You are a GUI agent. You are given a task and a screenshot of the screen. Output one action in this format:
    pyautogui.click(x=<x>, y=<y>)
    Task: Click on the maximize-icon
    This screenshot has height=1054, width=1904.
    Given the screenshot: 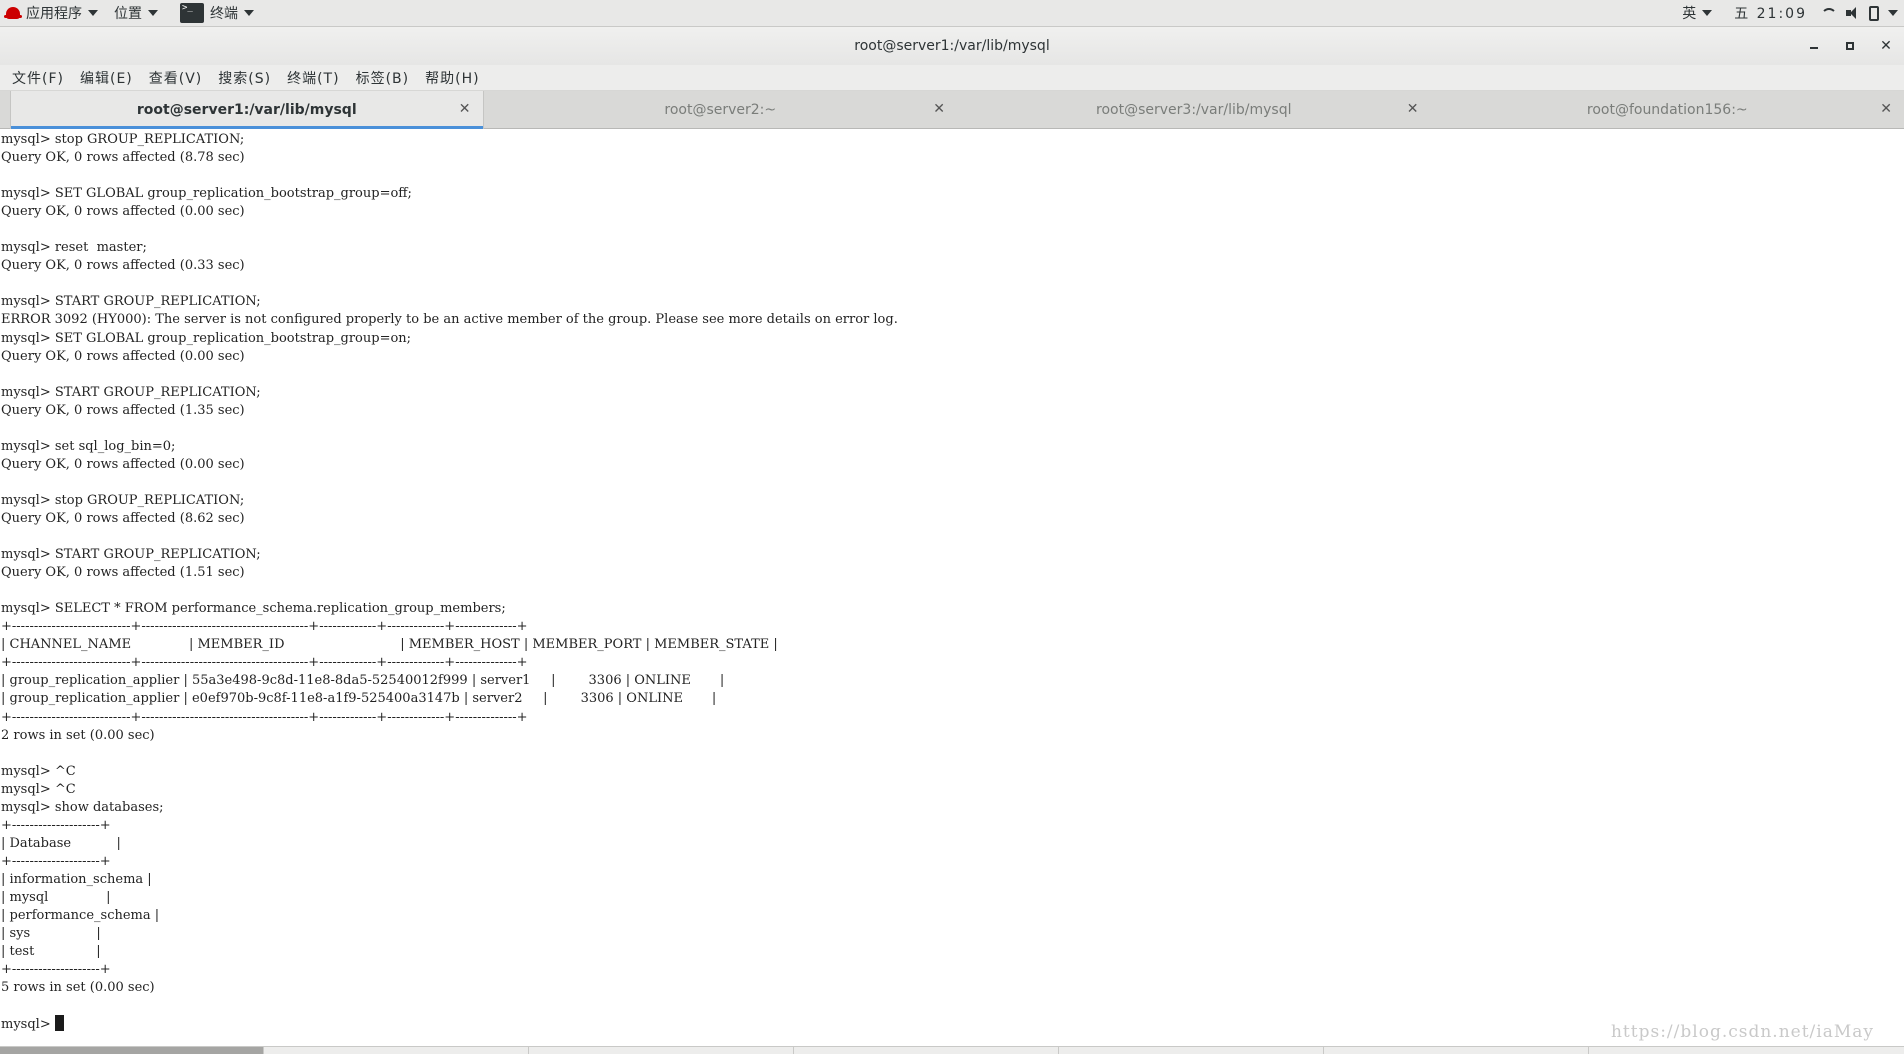 What is the action you would take?
    pyautogui.click(x=1850, y=46)
    